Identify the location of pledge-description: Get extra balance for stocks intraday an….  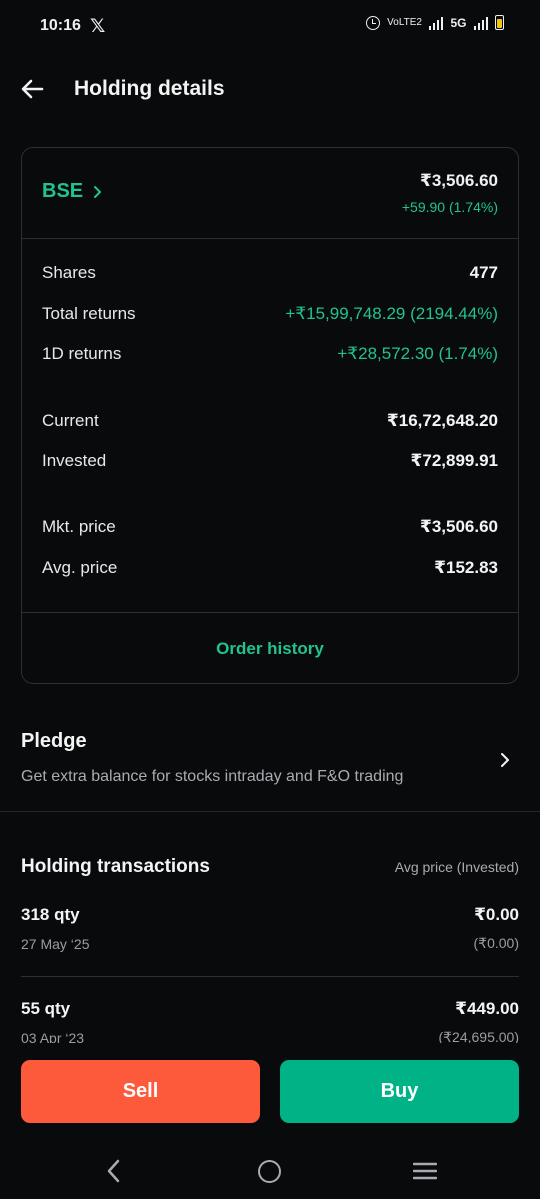
(212, 776).